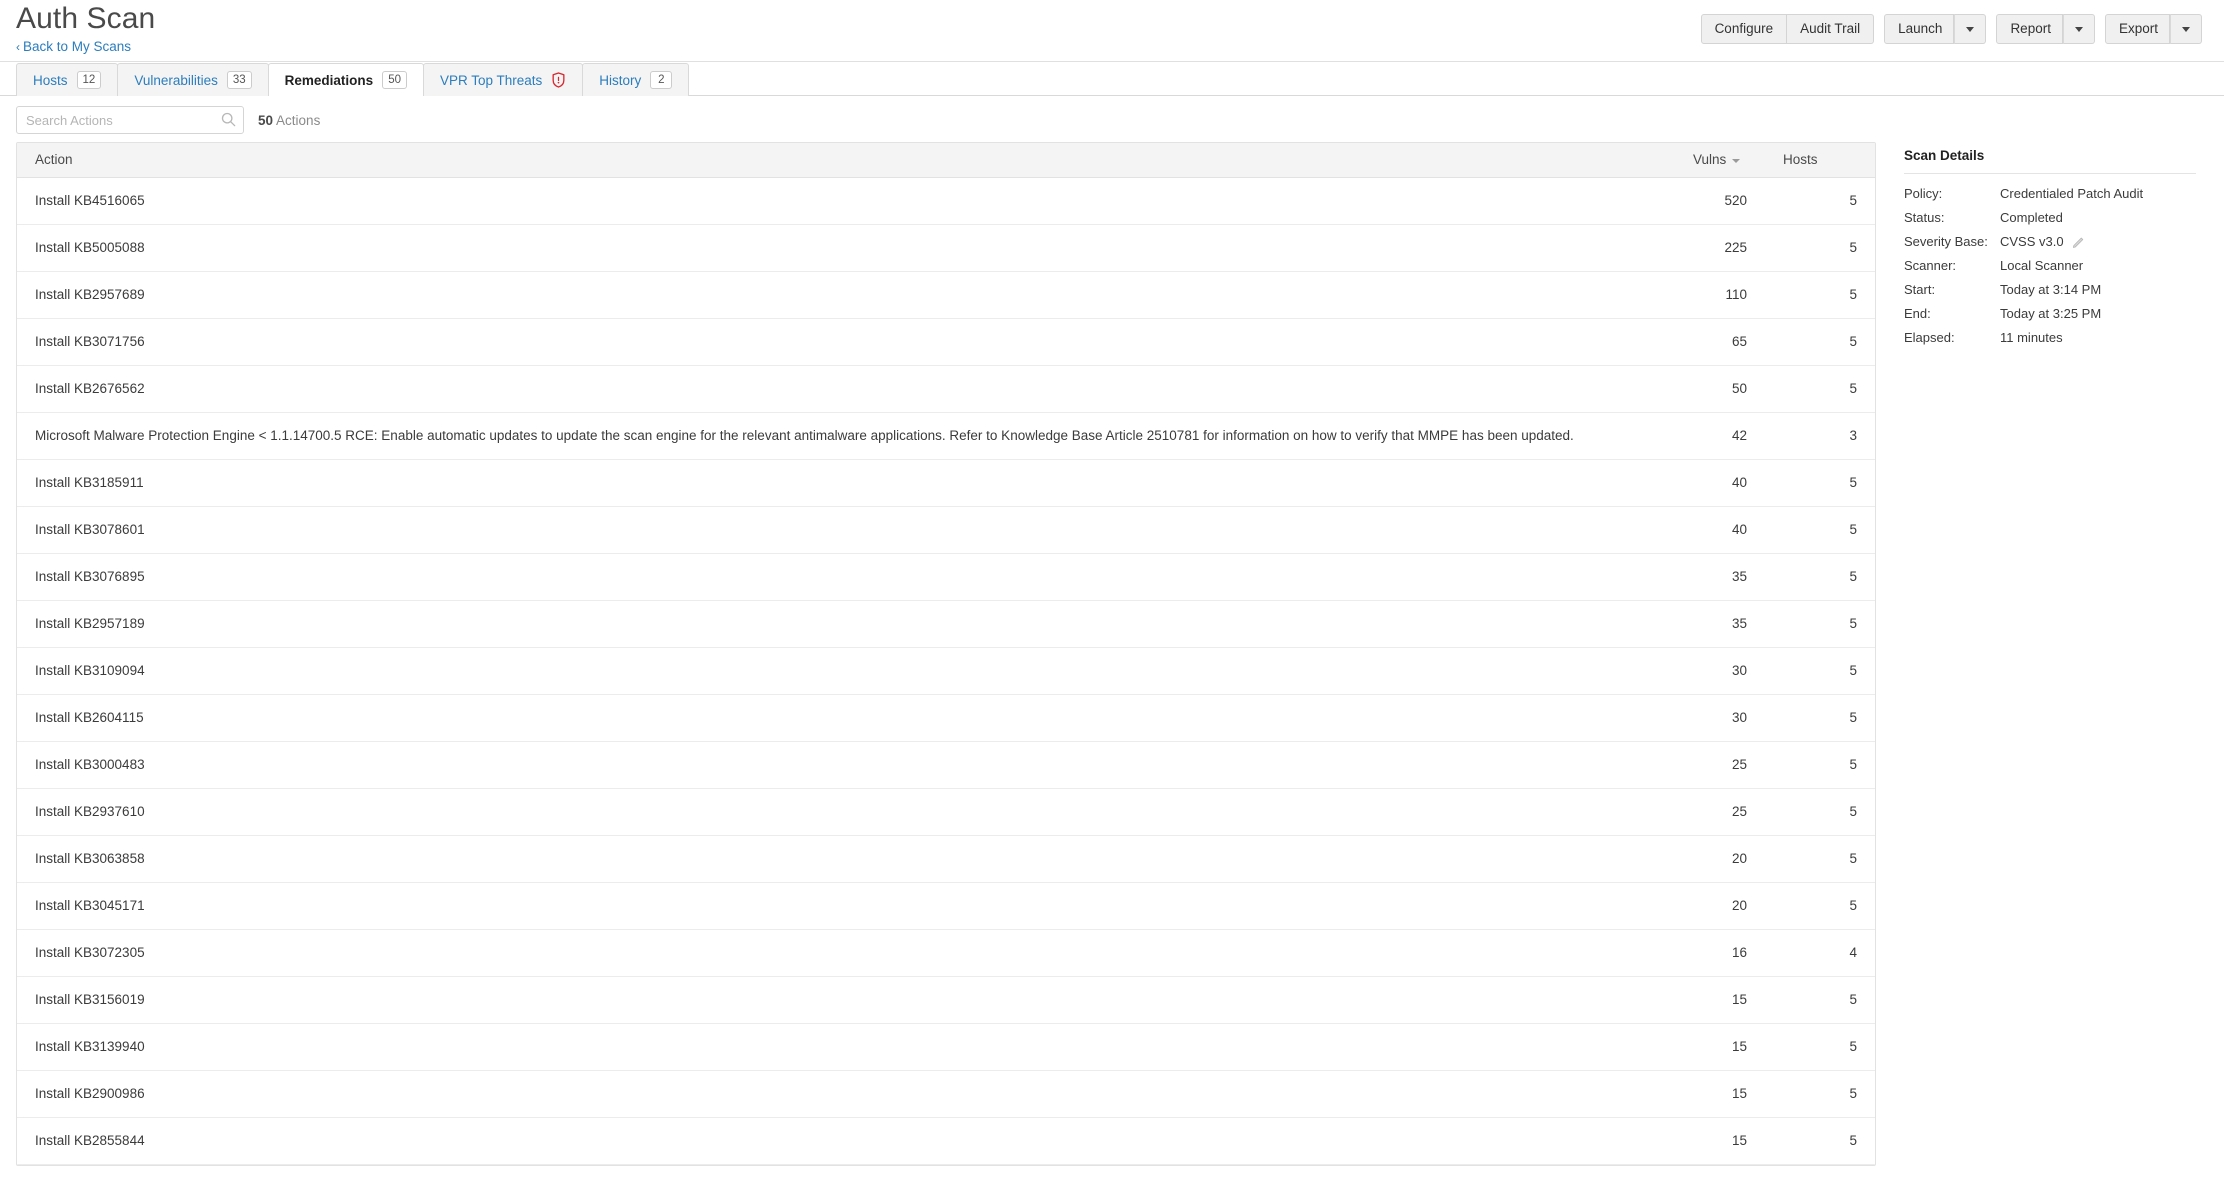 The height and width of the screenshot is (1198, 2224). I want to click on column-header-action: Action, so click(846, 160).